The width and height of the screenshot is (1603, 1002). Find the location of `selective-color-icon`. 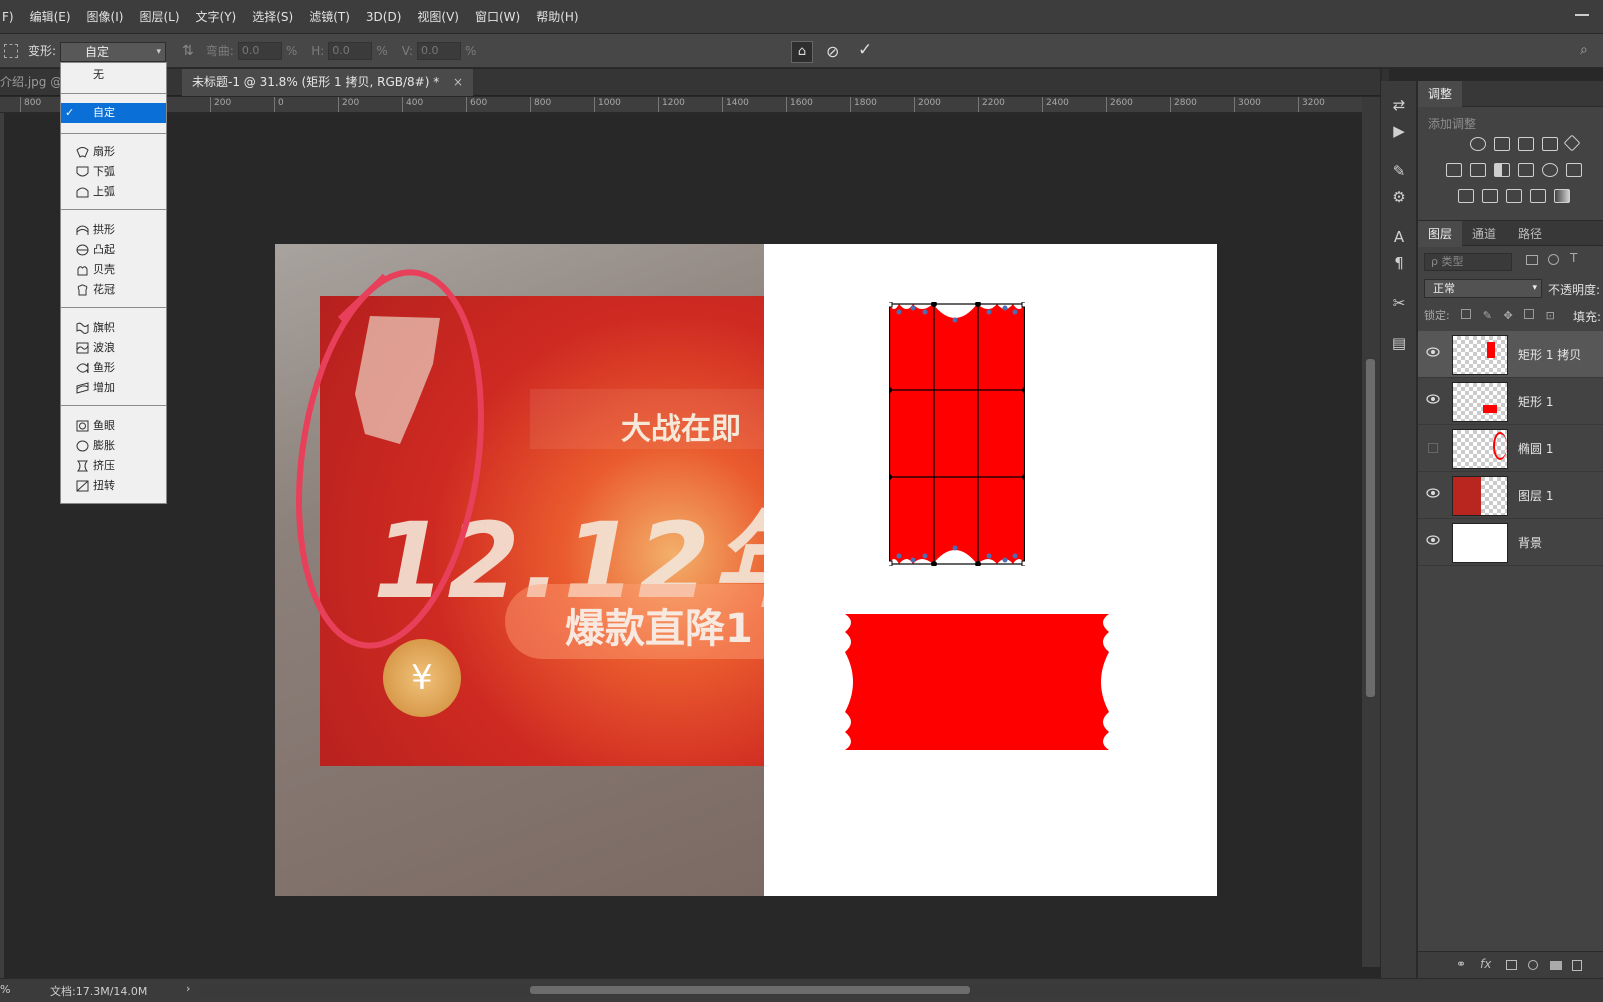

selective-color-icon is located at coordinates (1538, 196).